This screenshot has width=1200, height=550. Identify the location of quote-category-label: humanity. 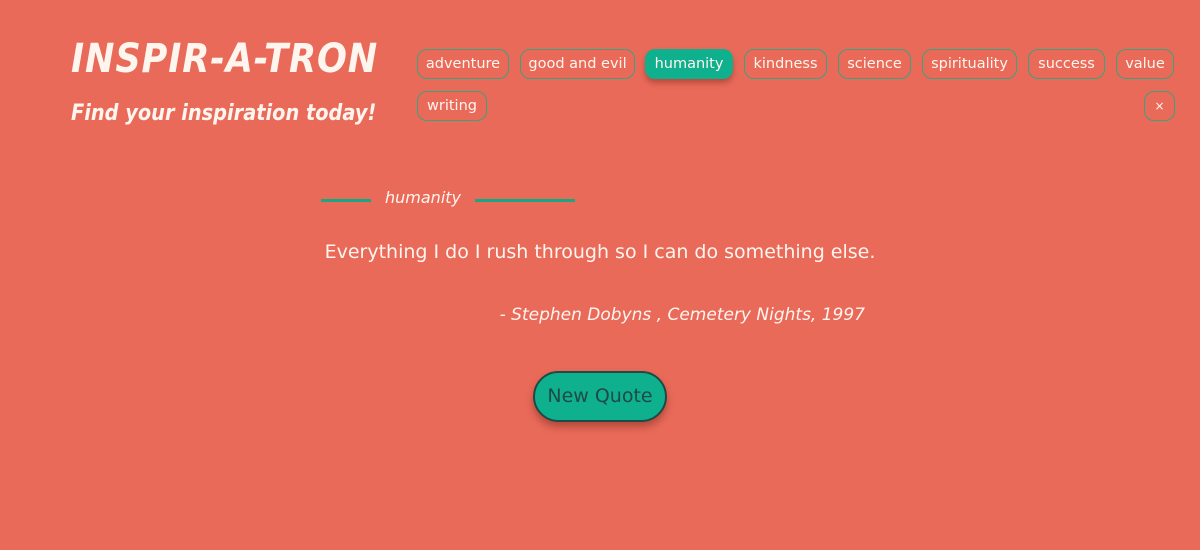
(423, 197).